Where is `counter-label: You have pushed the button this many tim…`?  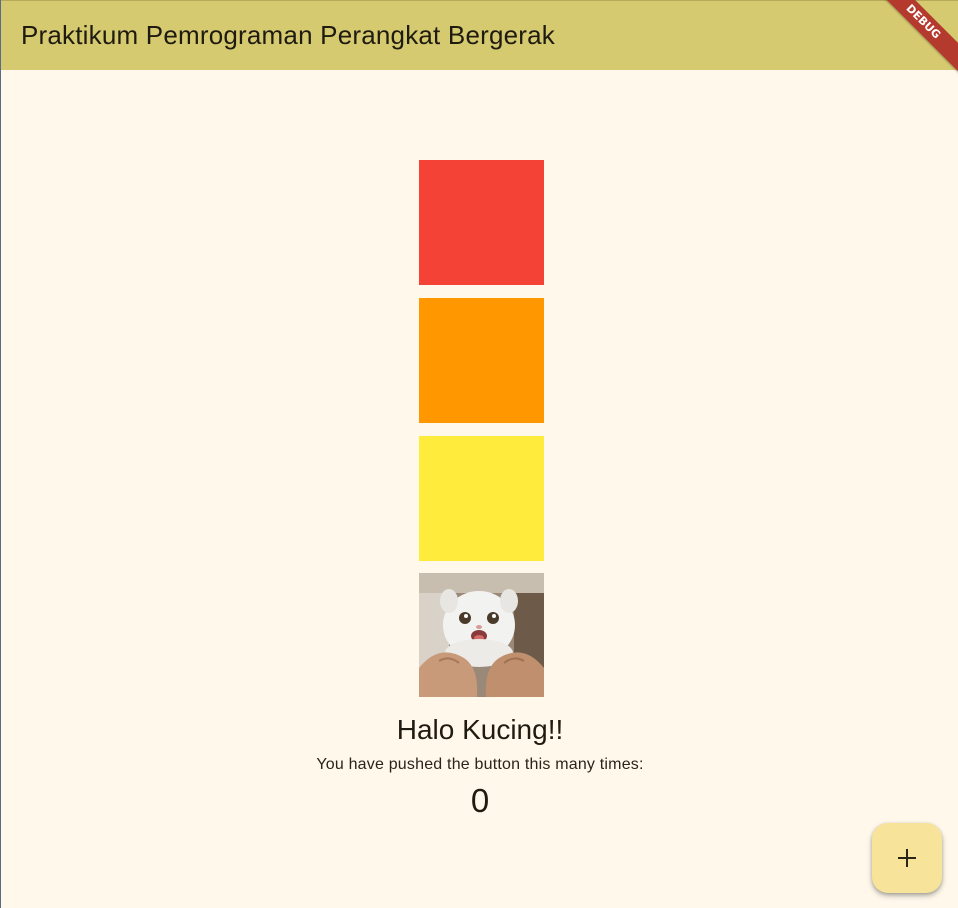
counter-label: You have pushed the button this many tim… is located at coordinates (480, 764).